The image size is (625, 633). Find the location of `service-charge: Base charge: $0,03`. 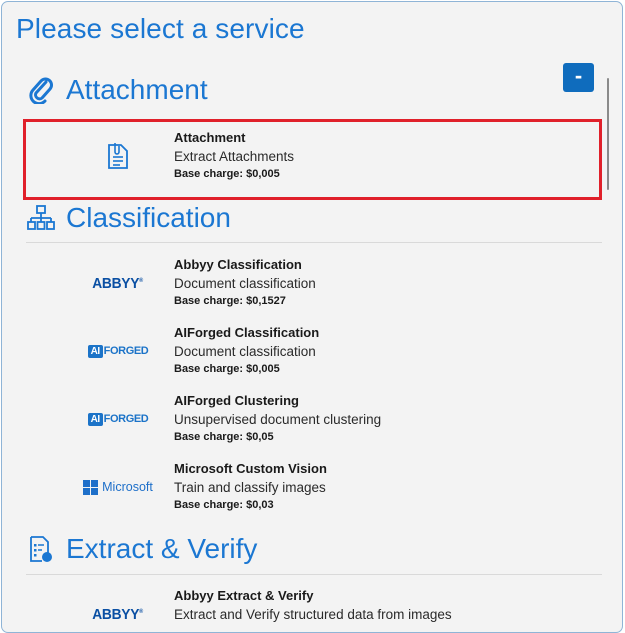

service-charge: Base charge: $0,03 is located at coordinates (224, 505).